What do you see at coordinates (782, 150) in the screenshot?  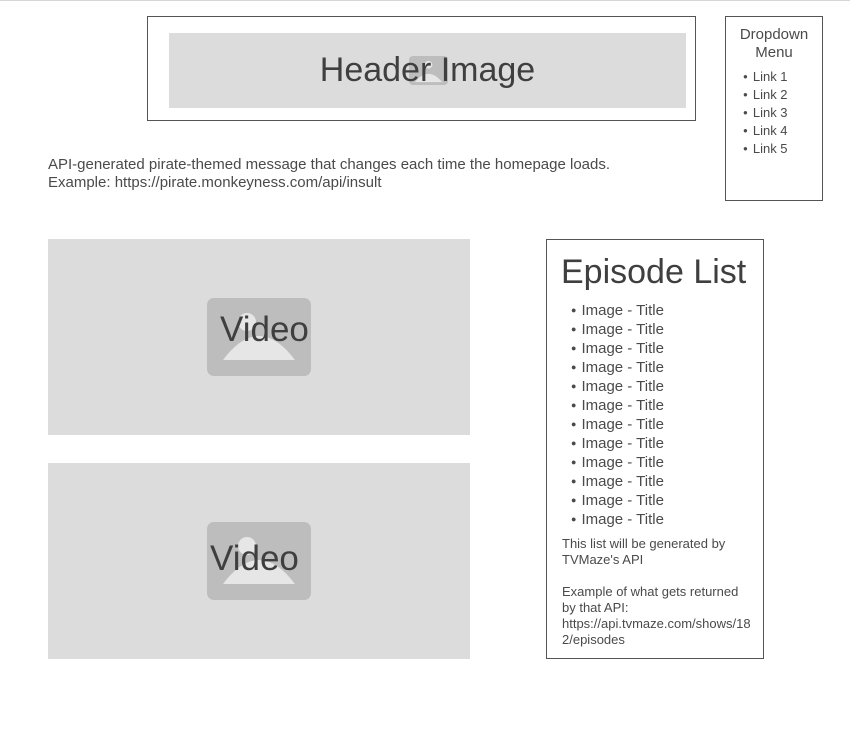 I see `dropdown-link-5: Link 5` at bounding box center [782, 150].